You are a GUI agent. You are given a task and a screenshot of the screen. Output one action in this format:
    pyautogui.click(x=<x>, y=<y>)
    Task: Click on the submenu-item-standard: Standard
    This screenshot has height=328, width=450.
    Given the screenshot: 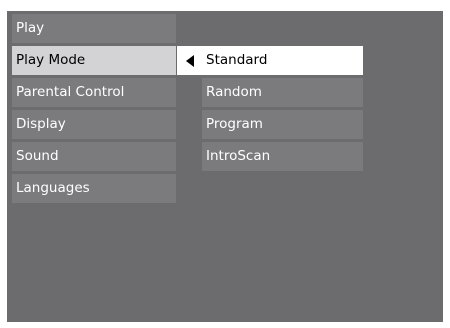 What is the action you would take?
    pyautogui.click(x=270, y=60)
    